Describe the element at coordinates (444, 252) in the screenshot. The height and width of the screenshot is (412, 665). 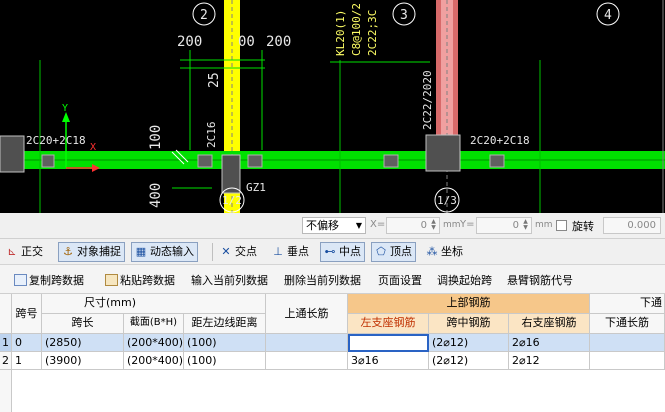
I see `coordinate-button: ⁂ 坐标` at that location.